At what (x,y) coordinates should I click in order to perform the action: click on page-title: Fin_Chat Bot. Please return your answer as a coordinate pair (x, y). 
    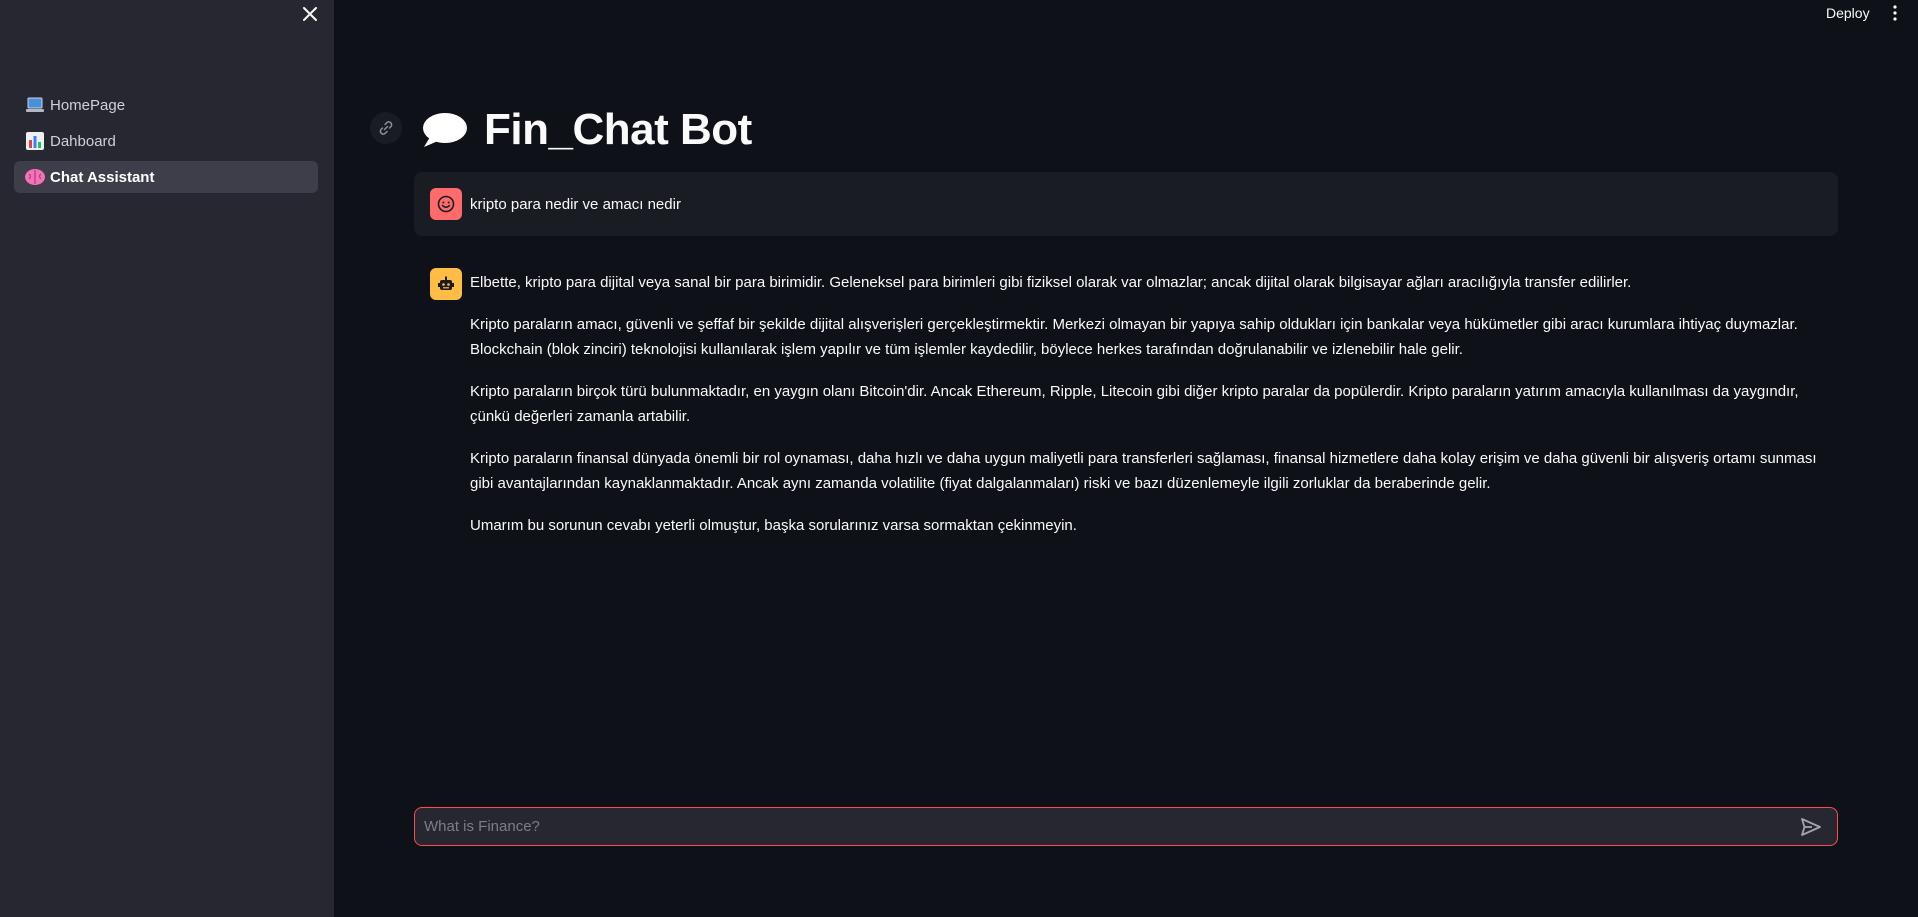
    Looking at the image, I should click on (618, 129).